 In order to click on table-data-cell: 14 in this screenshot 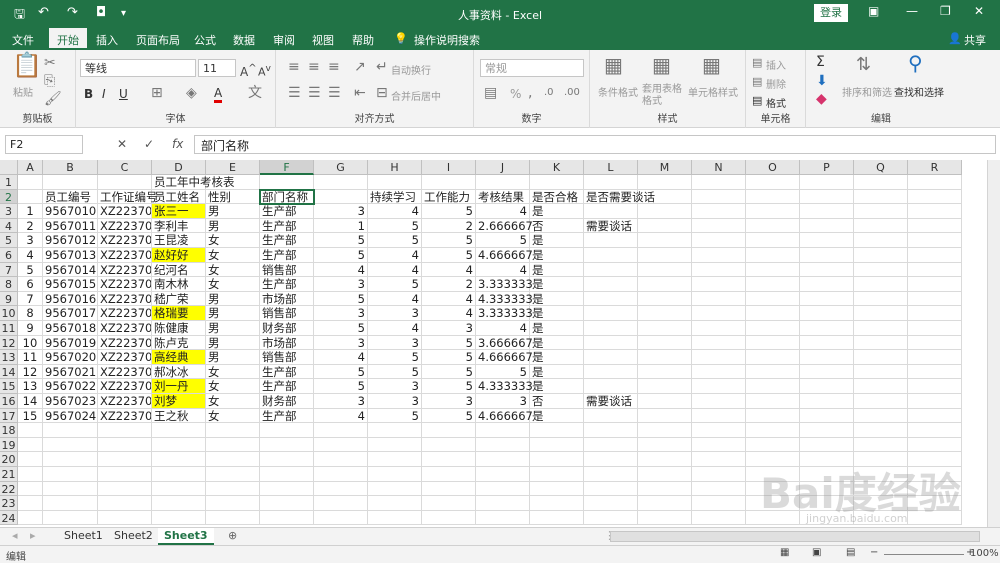, I will do `click(30, 401)`.